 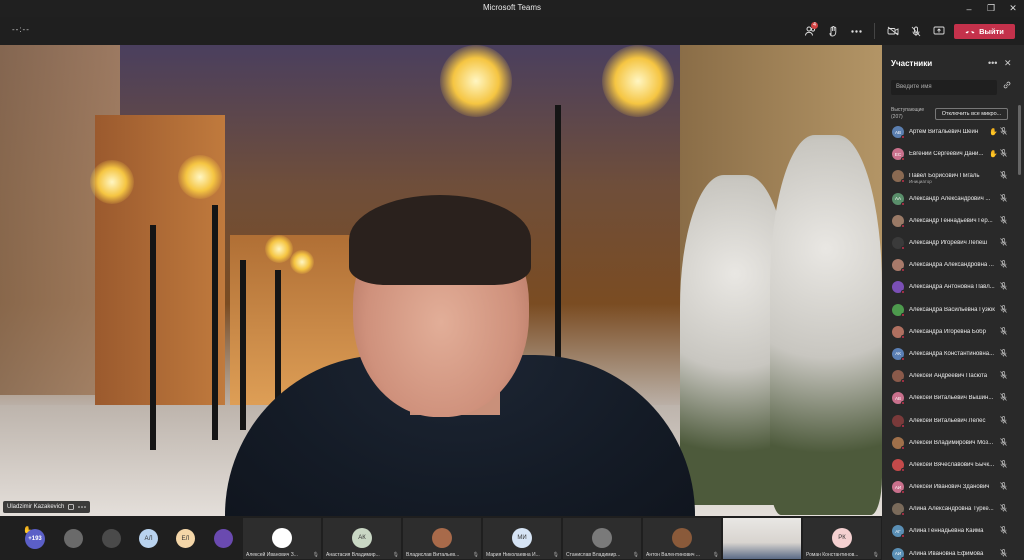 What do you see at coordinates (602, 538) in the screenshot?
I see `participant-tile: Станислав Владимир... 🎙` at bounding box center [602, 538].